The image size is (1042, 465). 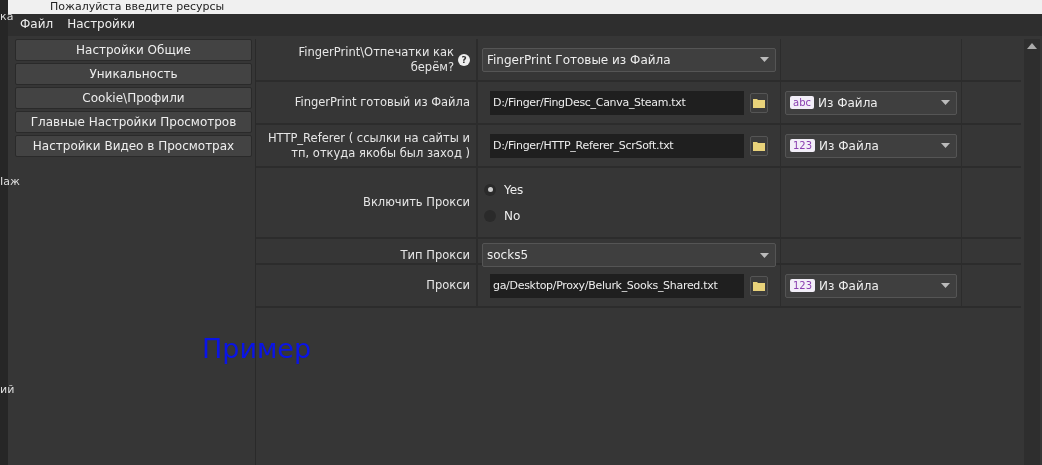 What do you see at coordinates (368, 145) in the screenshot?
I see `field-label: HTTP_Referer ( ссылки на сайты и тп, откуда якобы был заход )` at bounding box center [368, 145].